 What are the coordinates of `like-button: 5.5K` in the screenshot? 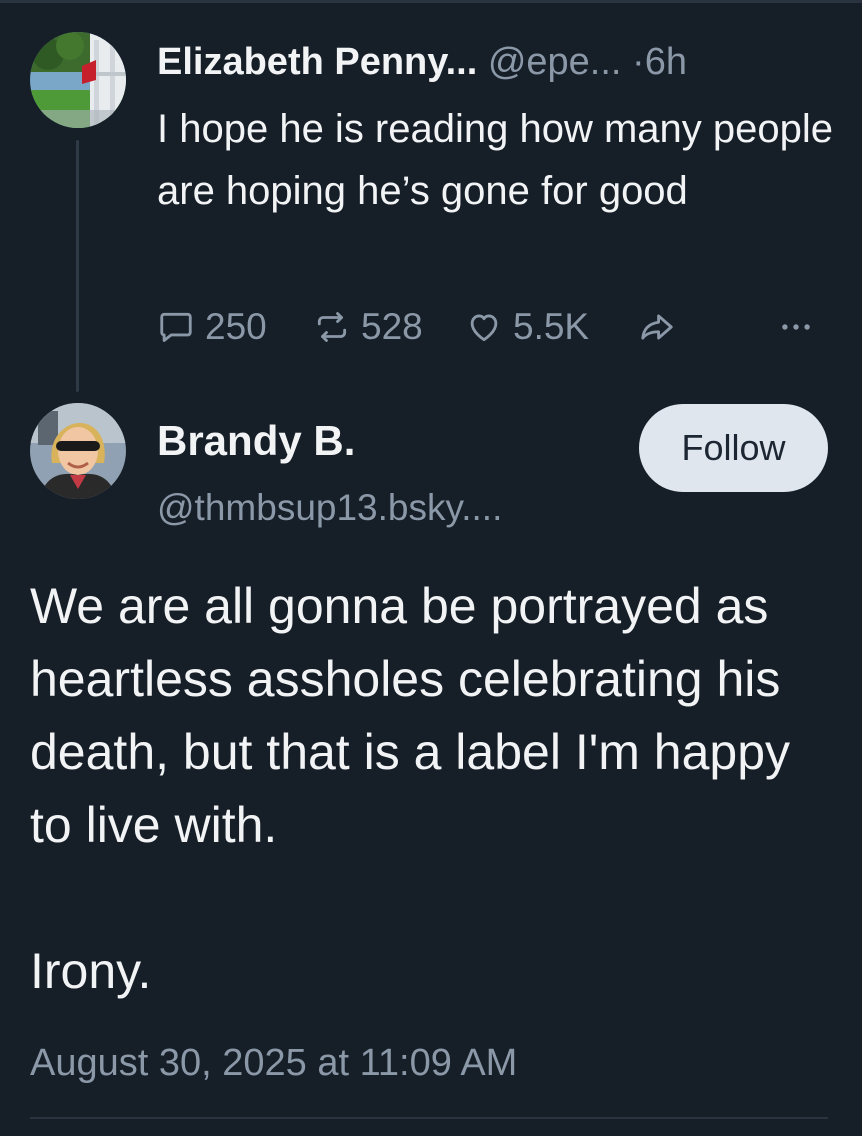 It's located at (527, 327).